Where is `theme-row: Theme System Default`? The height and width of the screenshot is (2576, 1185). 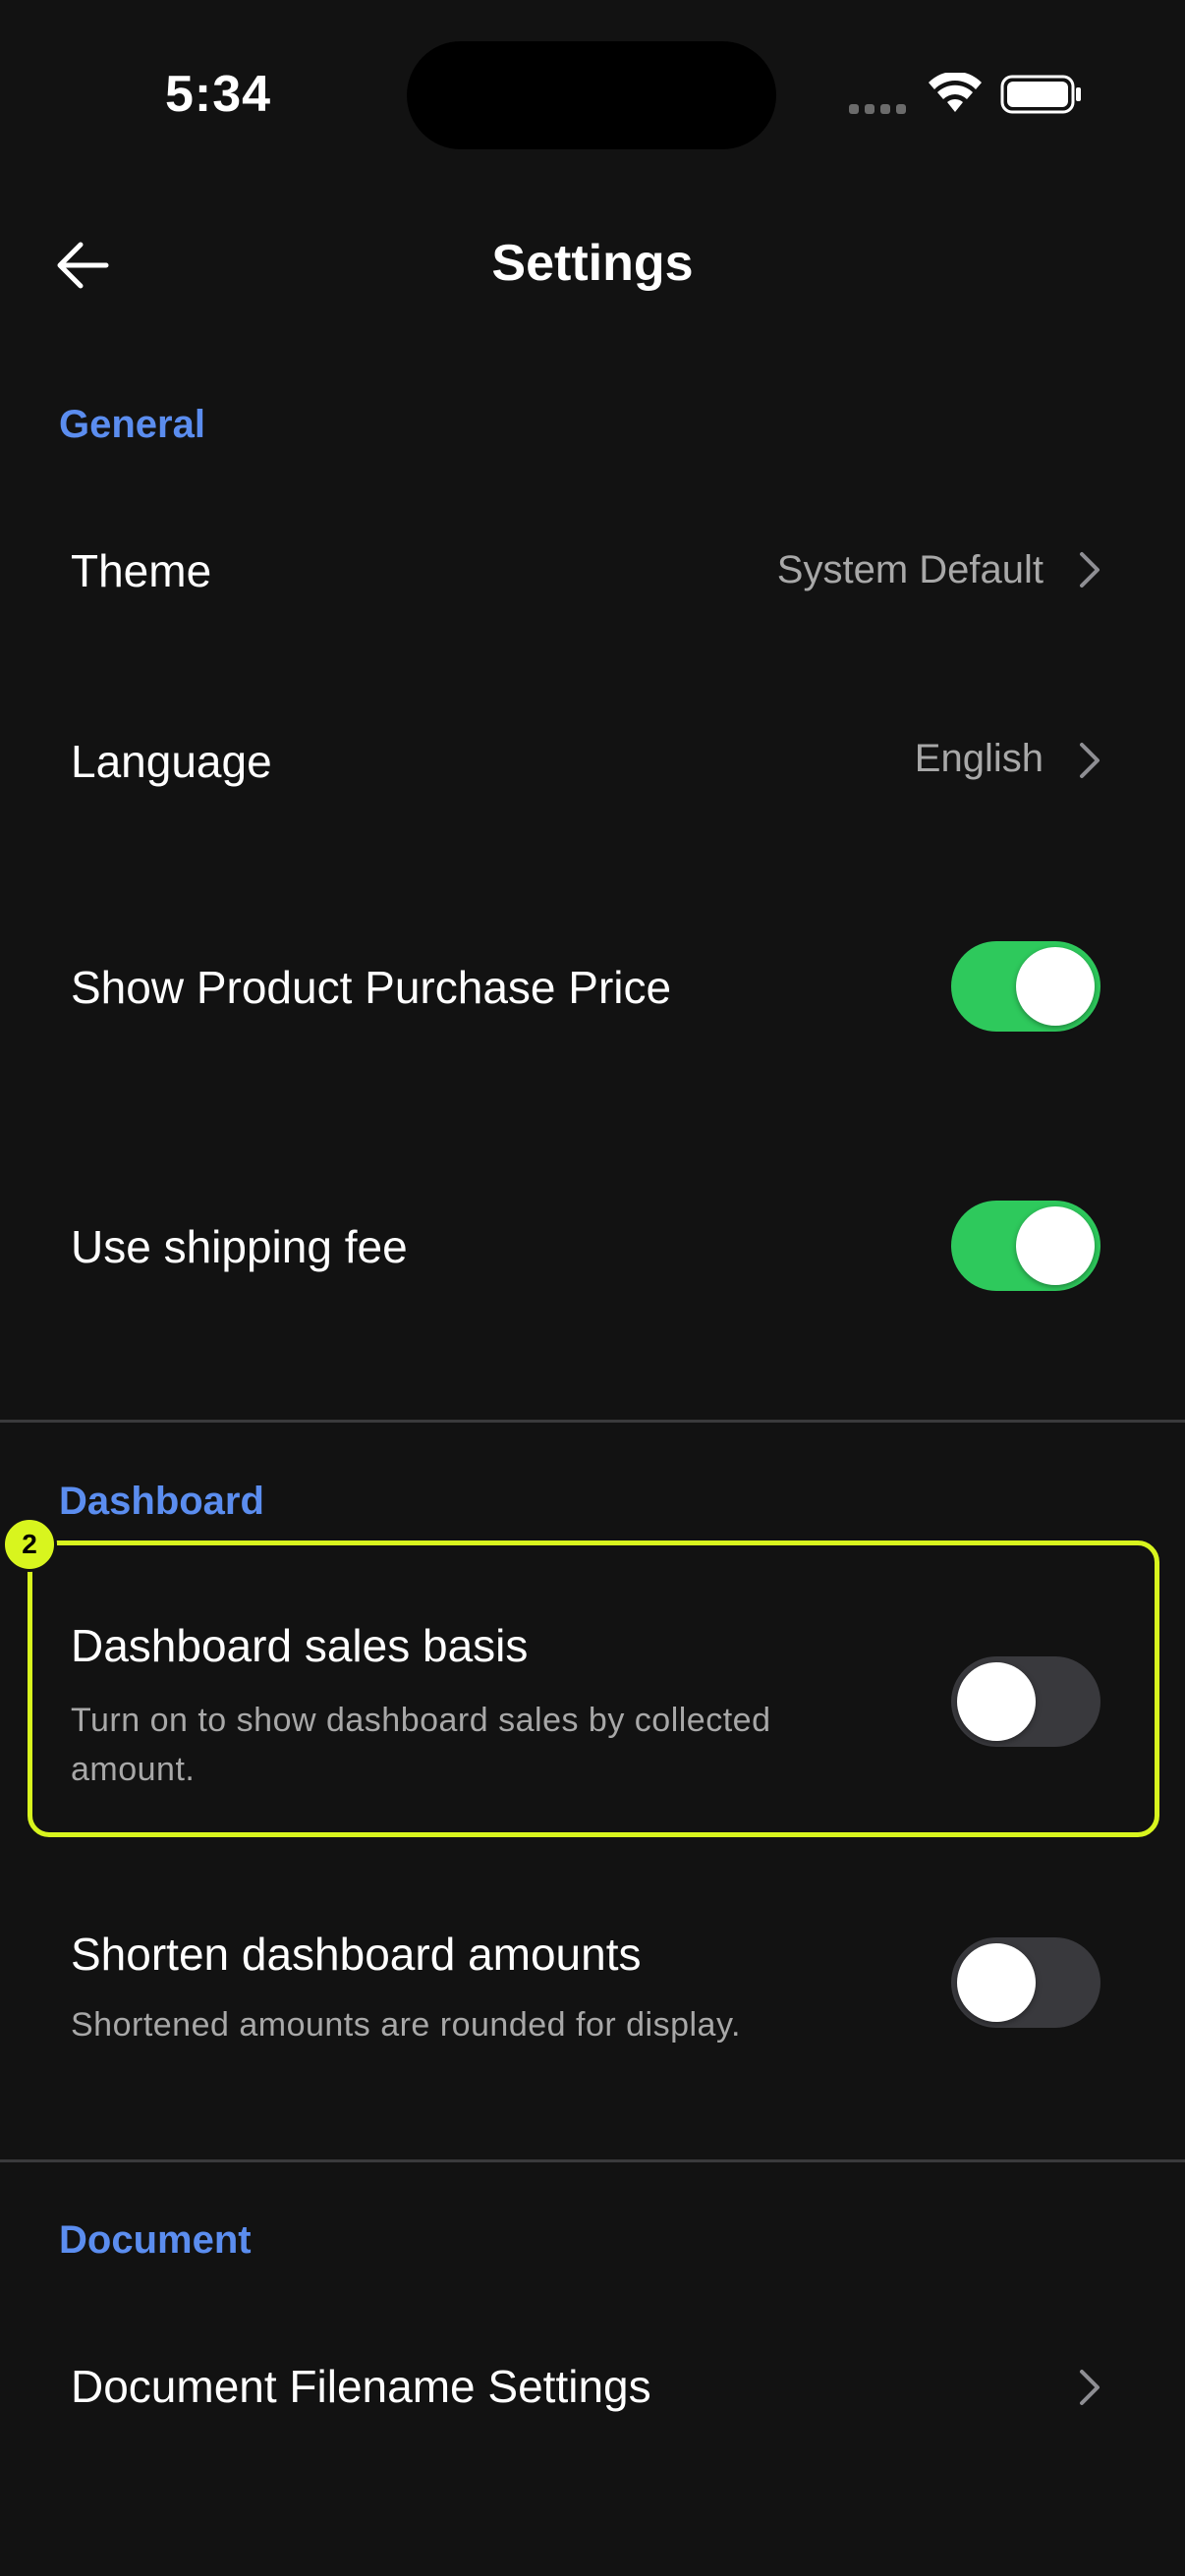 theme-row: Theme System Default is located at coordinates (592, 570).